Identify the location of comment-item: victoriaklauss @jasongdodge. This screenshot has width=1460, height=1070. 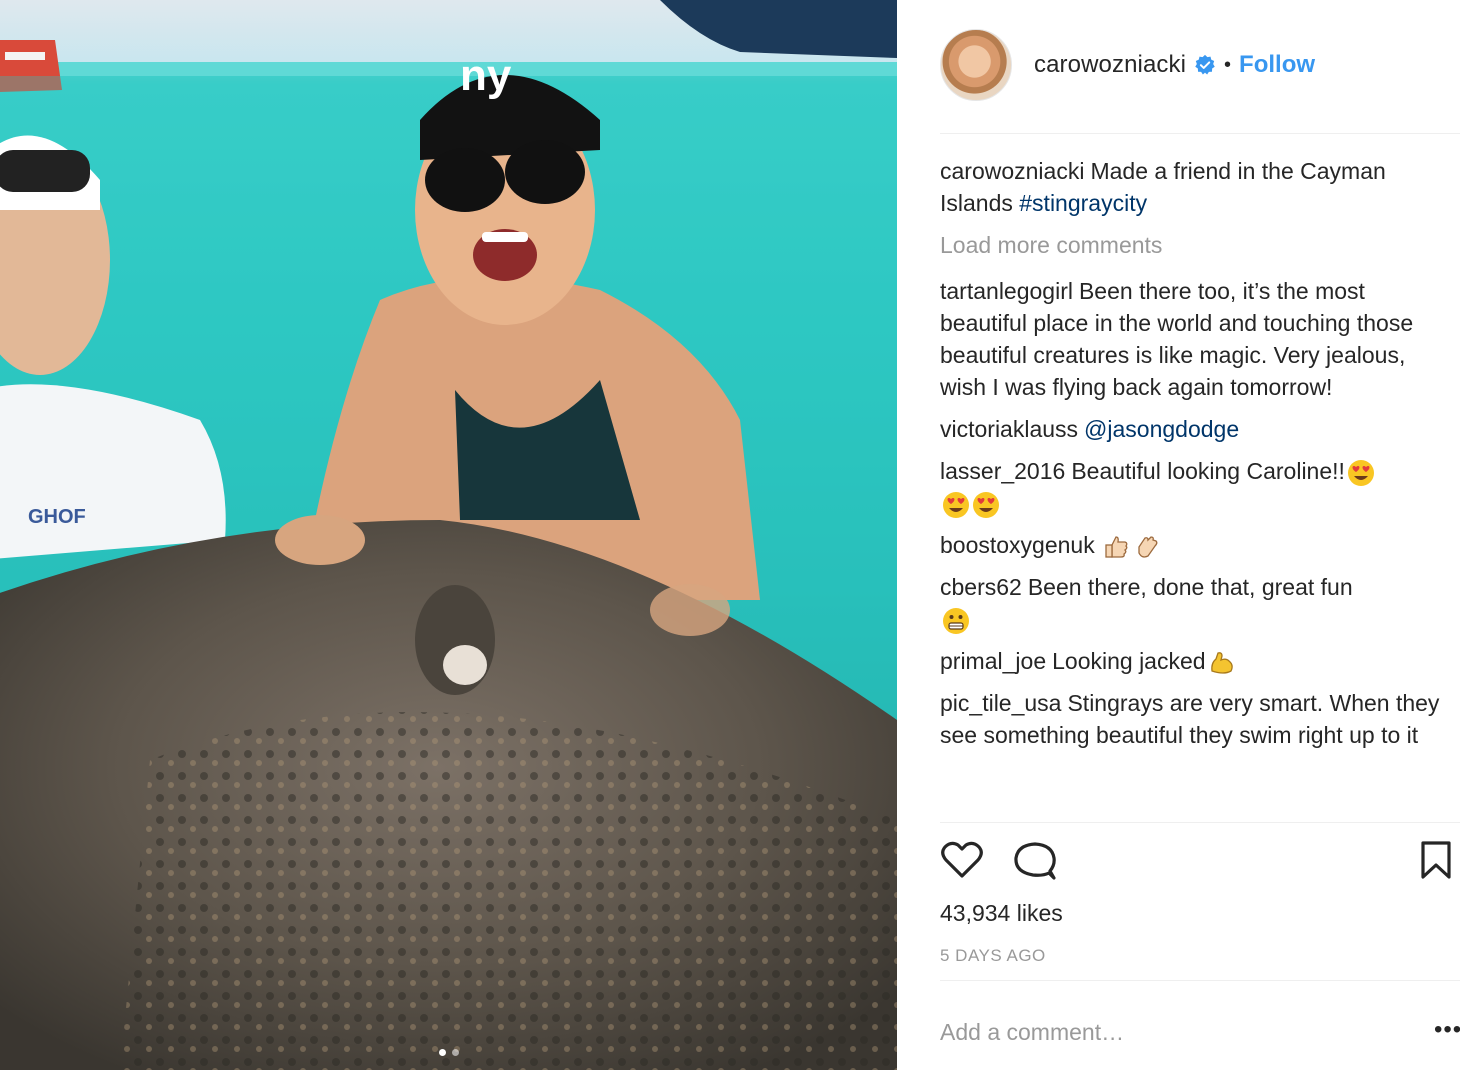
(1190, 429).